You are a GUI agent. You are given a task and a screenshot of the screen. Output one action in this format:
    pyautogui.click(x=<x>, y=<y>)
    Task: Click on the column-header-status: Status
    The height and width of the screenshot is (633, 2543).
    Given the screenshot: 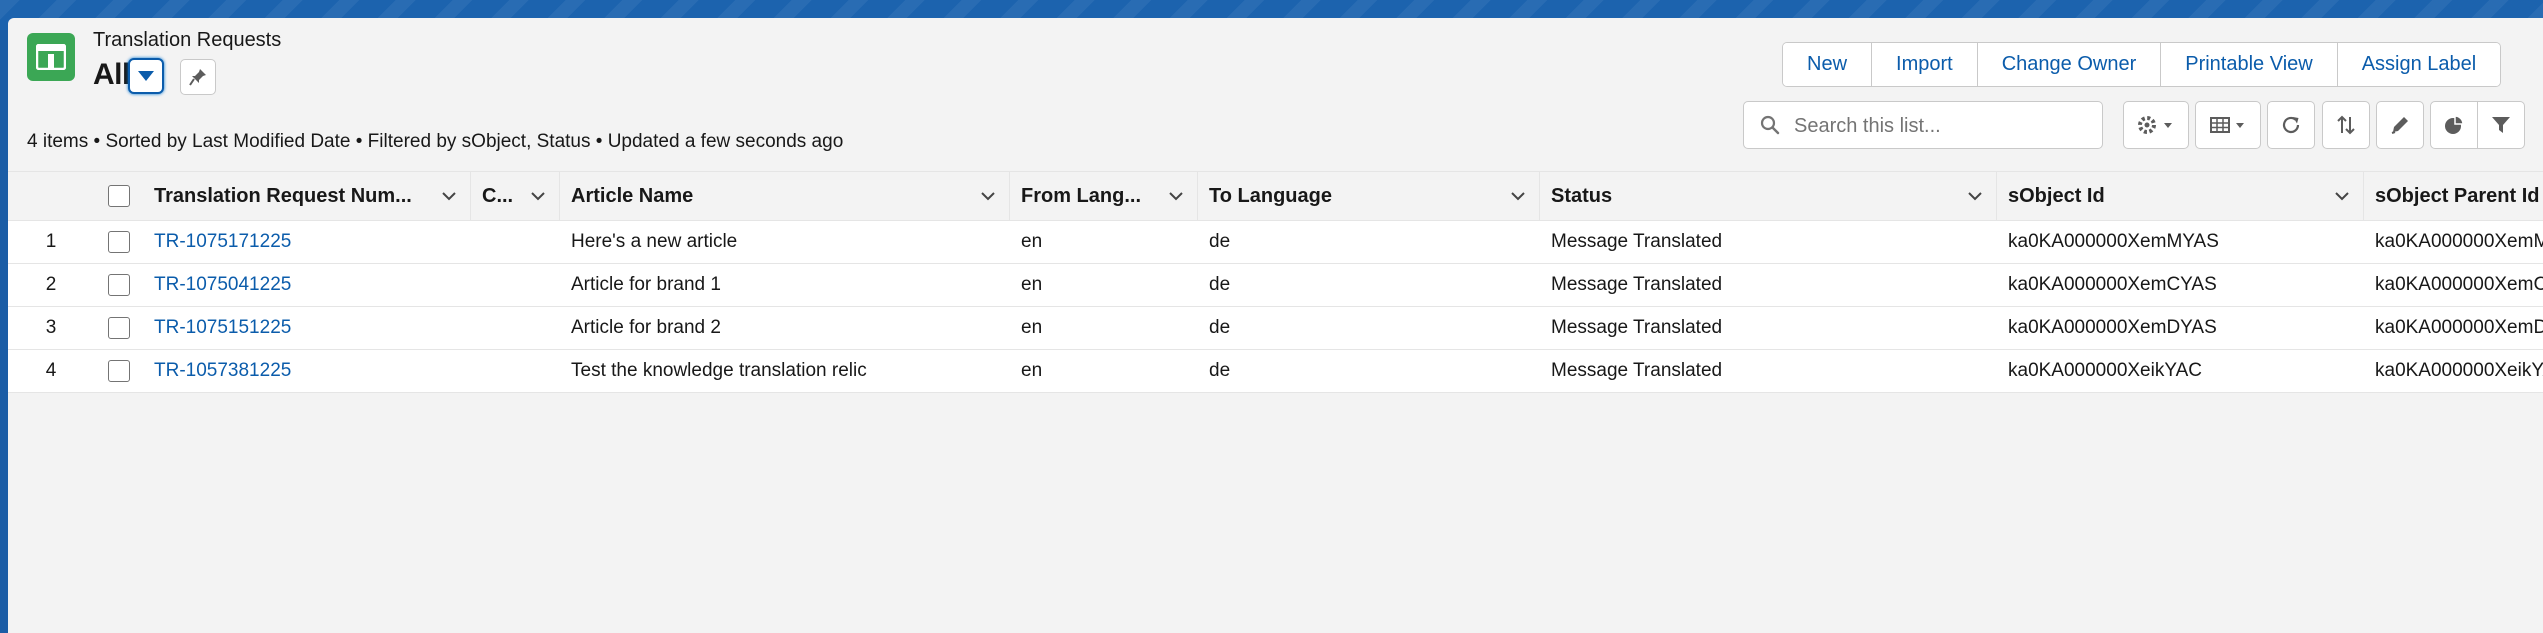 What is the action you would take?
    pyautogui.click(x=1768, y=196)
    